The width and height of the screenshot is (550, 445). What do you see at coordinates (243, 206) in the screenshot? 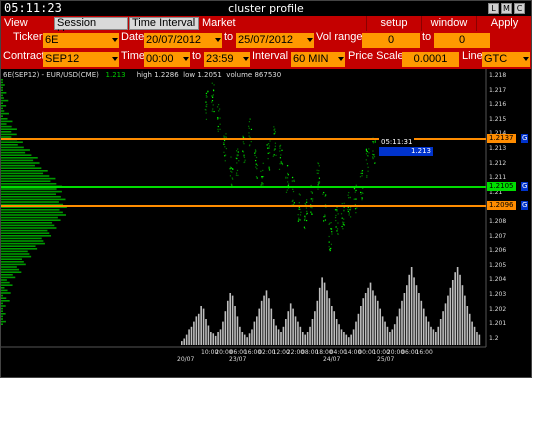
I see `price-line-lower` at bounding box center [243, 206].